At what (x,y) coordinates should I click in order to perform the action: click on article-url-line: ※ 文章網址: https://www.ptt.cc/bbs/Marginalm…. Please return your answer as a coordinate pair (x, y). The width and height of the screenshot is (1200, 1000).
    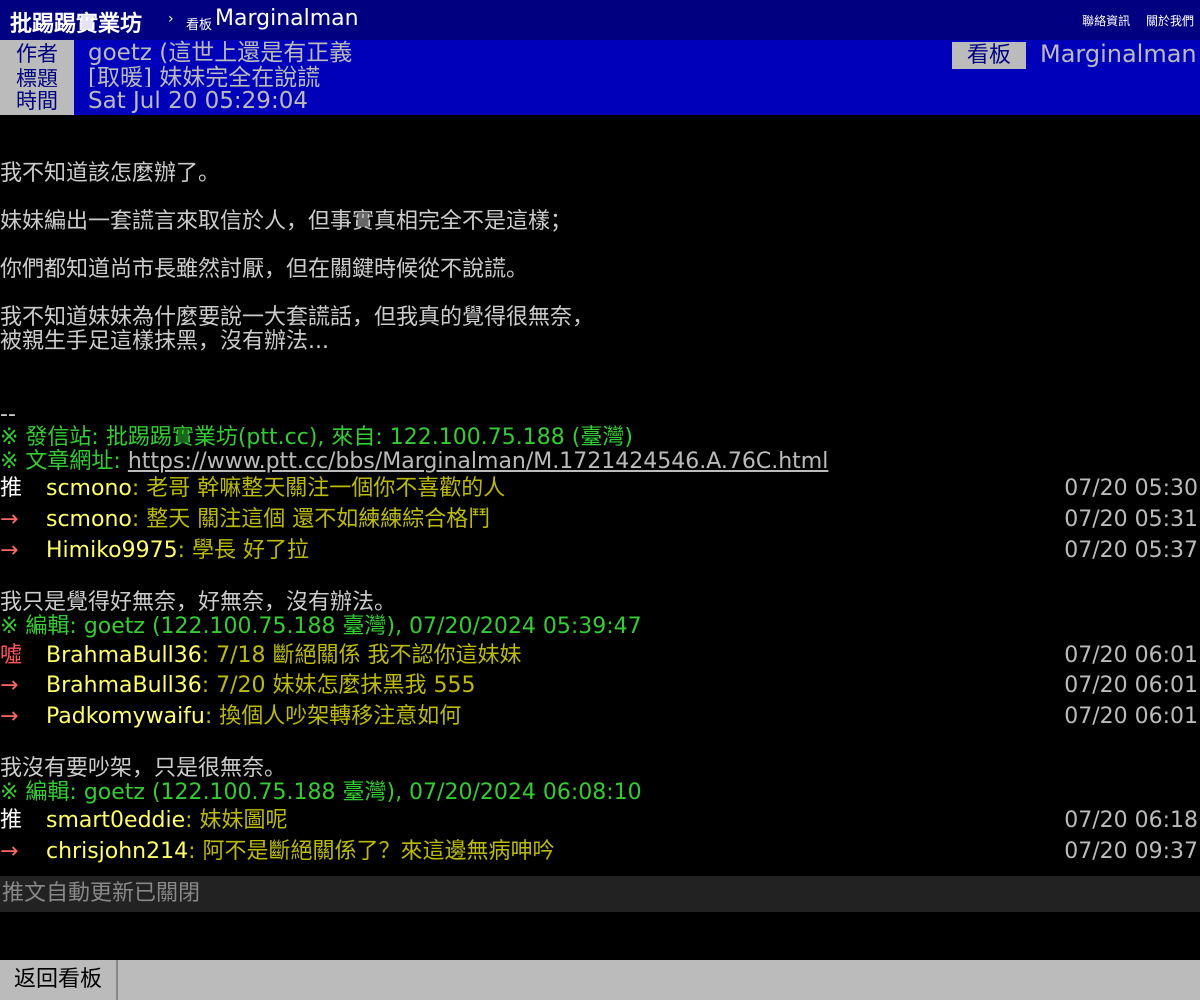
    Looking at the image, I should click on (414, 462).